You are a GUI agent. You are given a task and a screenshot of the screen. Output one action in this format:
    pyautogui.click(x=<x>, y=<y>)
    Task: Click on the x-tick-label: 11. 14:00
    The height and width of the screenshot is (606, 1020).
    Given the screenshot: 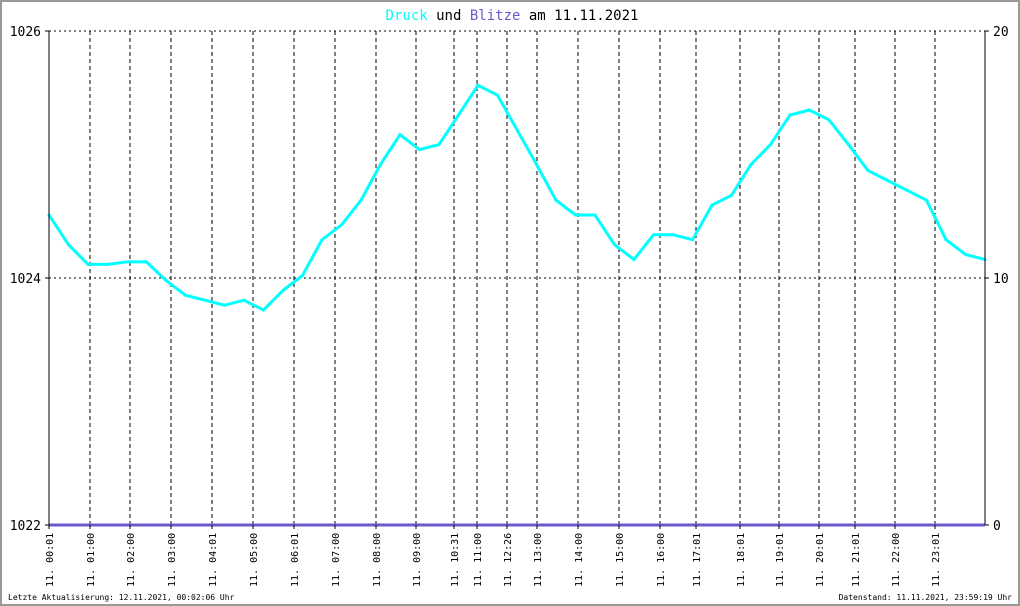 What is the action you would take?
    pyautogui.click(x=579, y=560)
    